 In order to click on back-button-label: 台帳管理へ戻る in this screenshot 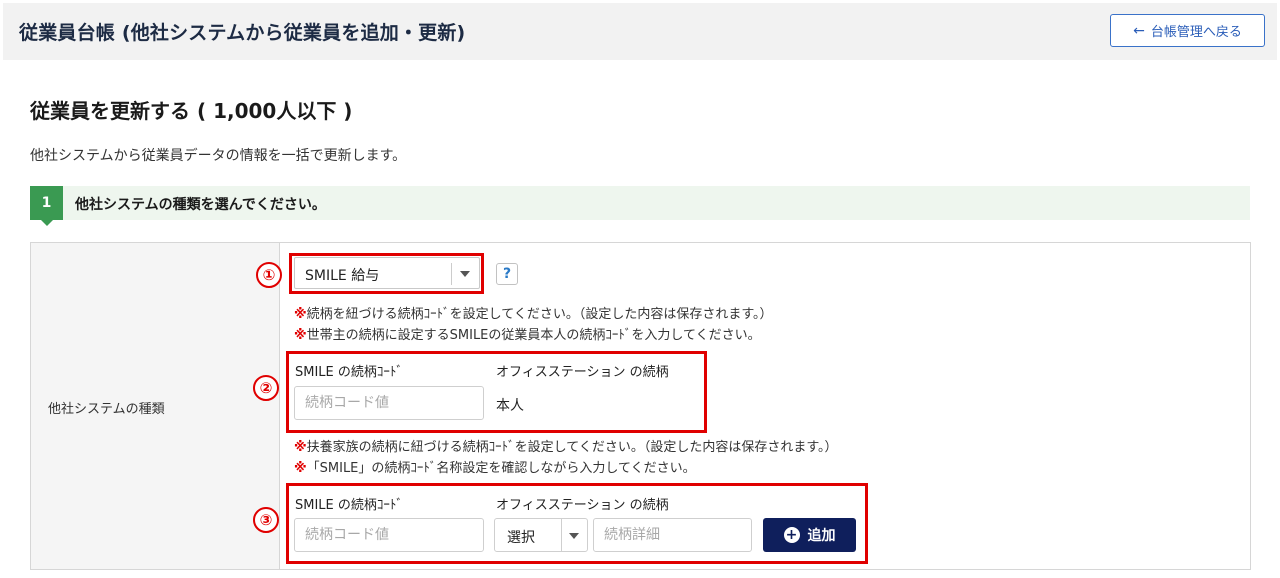, I will do `click(1196, 32)`.